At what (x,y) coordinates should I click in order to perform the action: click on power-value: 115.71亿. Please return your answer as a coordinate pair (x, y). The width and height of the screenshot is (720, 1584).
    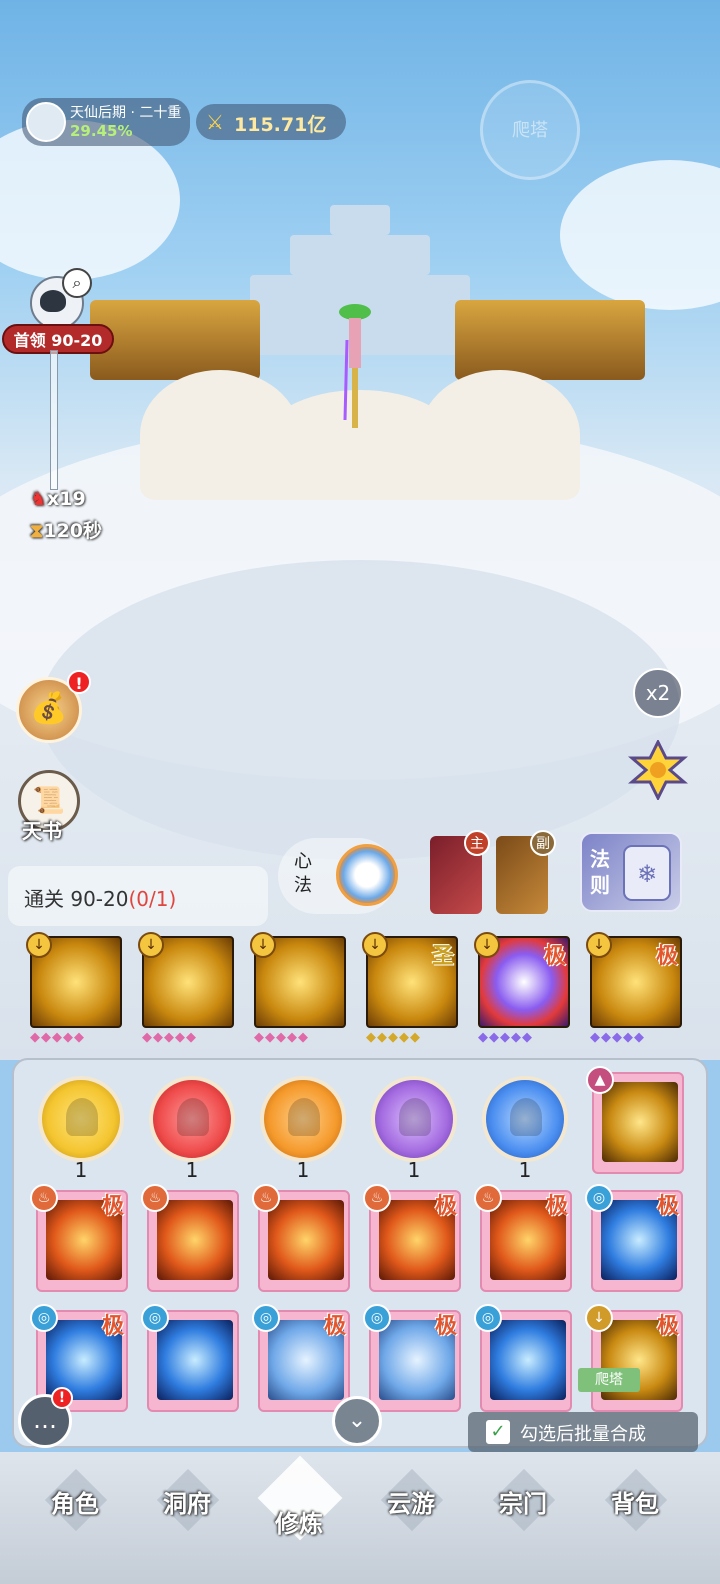
    Looking at the image, I should click on (280, 125).